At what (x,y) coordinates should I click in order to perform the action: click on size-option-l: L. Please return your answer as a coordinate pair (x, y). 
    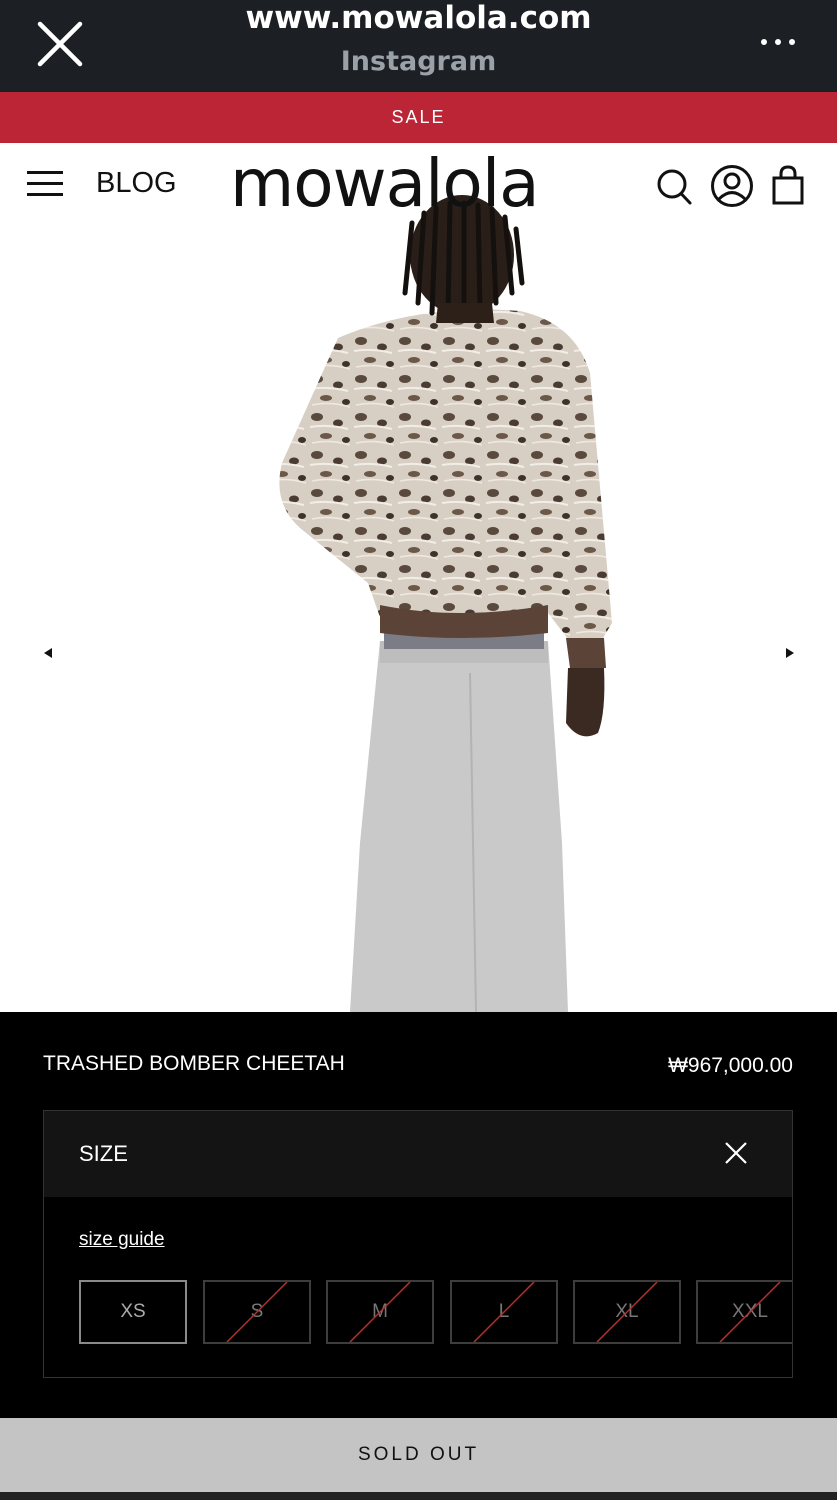
    Looking at the image, I should click on (504, 1312).